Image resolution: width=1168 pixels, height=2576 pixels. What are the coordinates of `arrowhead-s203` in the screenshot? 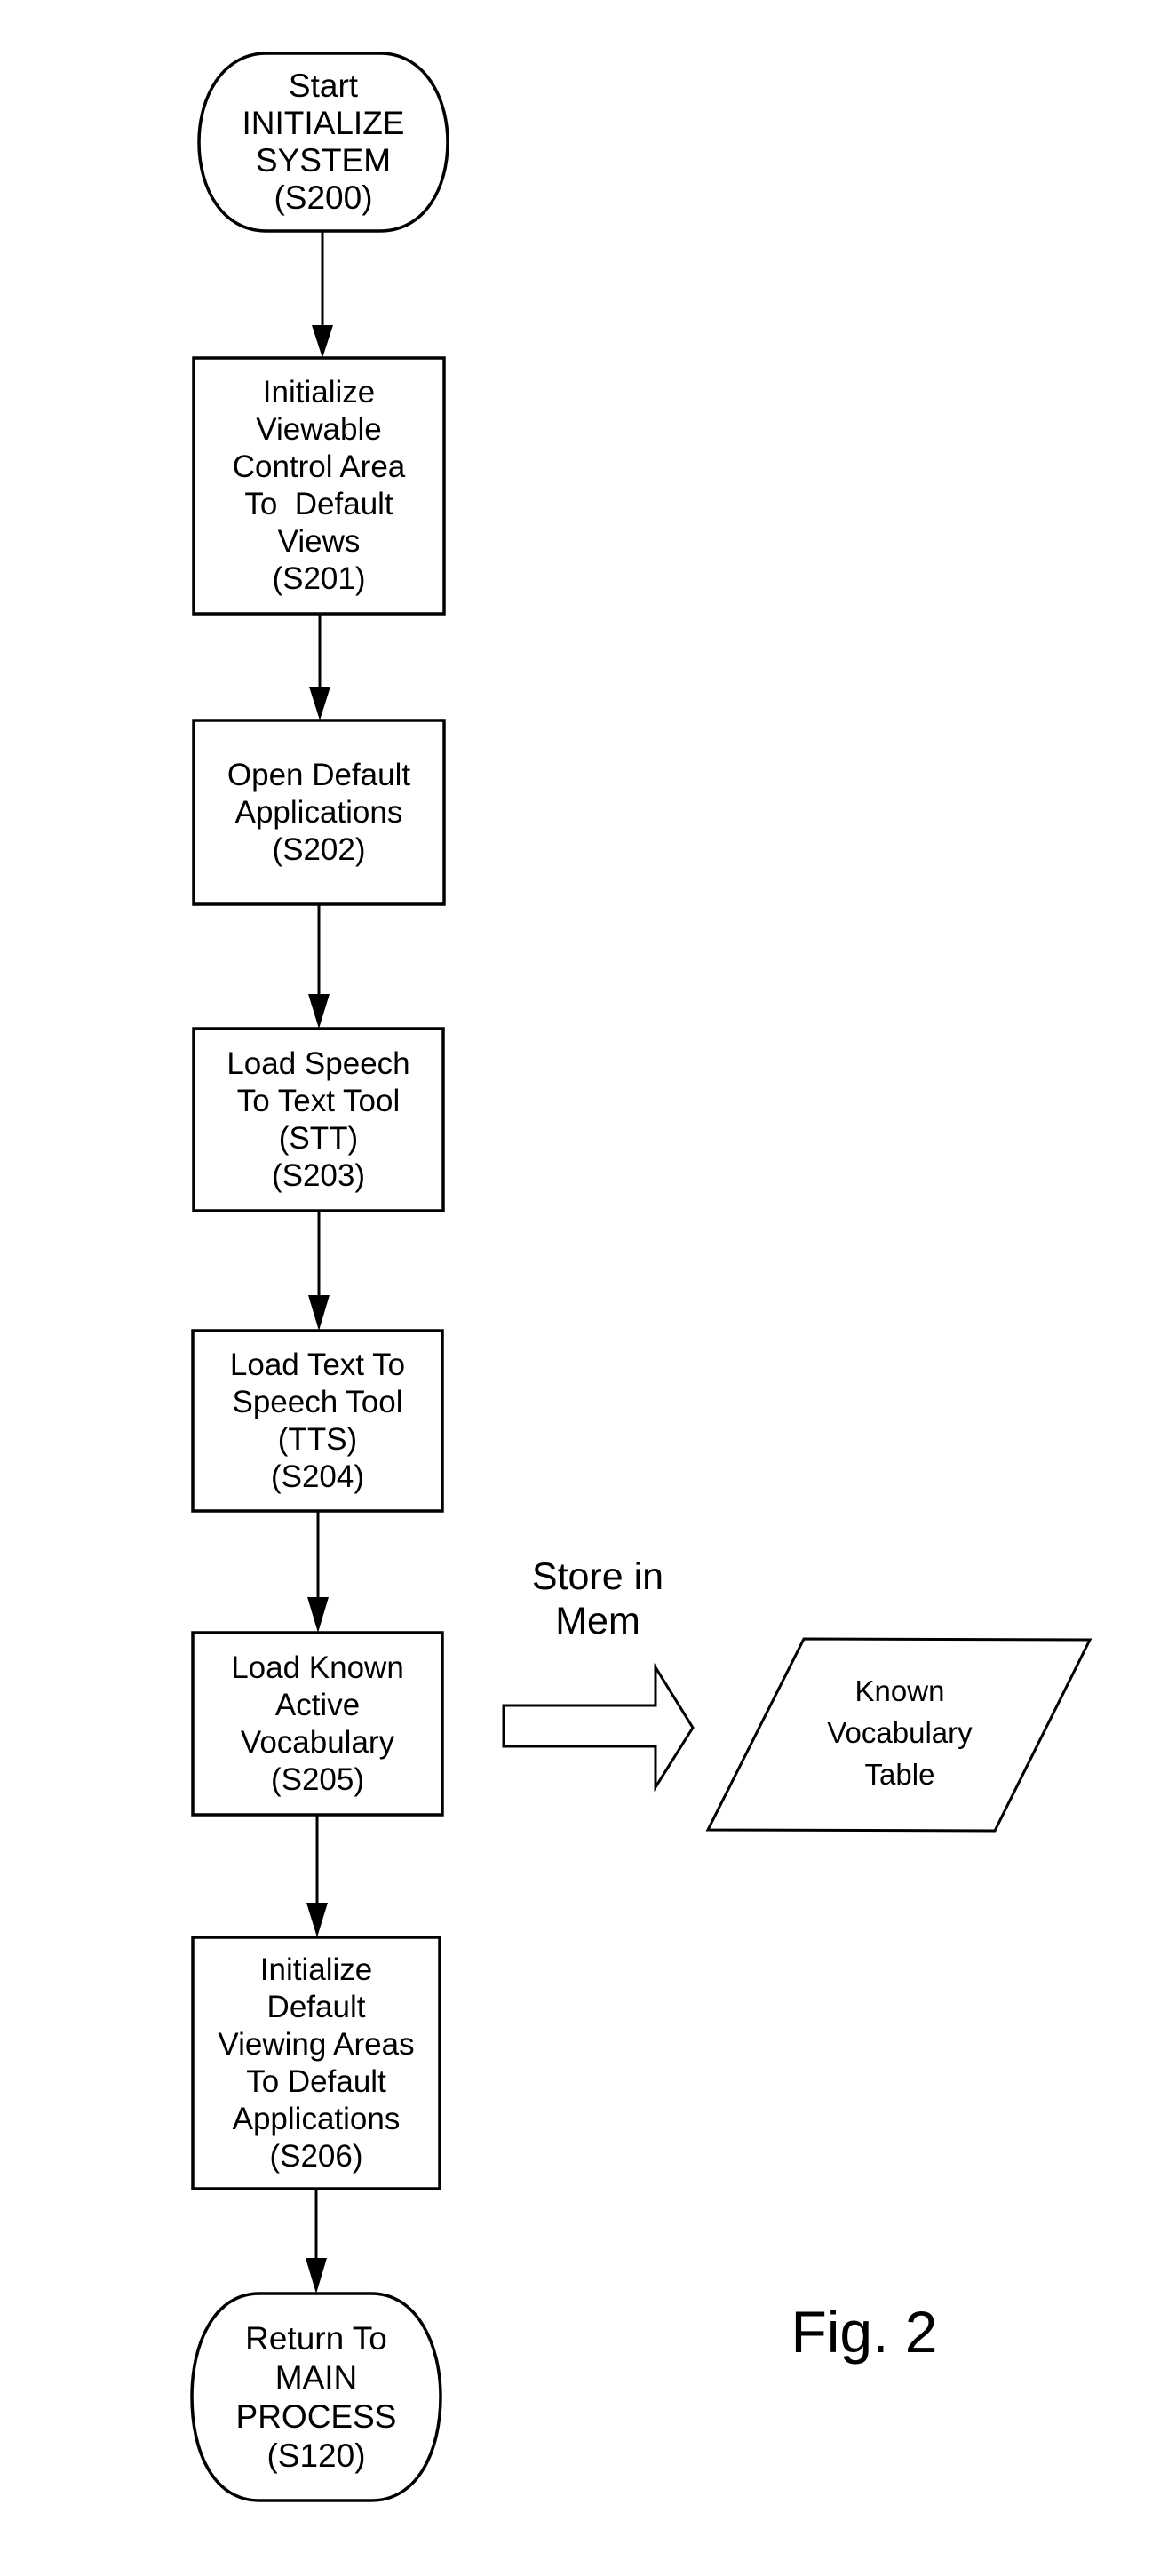 It's located at (319, 1011).